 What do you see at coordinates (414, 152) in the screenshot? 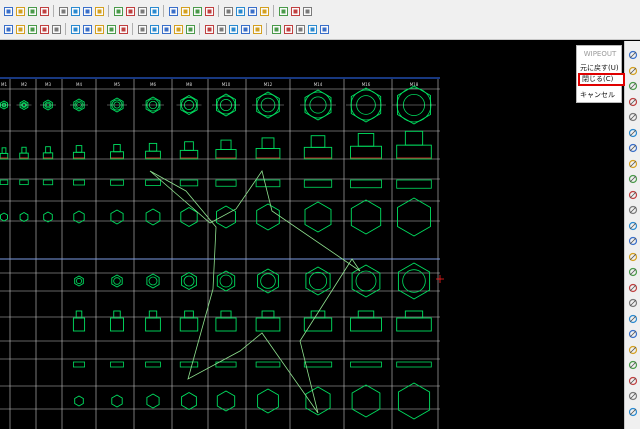
I see `nut-side-body` at bounding box center [414, 152].